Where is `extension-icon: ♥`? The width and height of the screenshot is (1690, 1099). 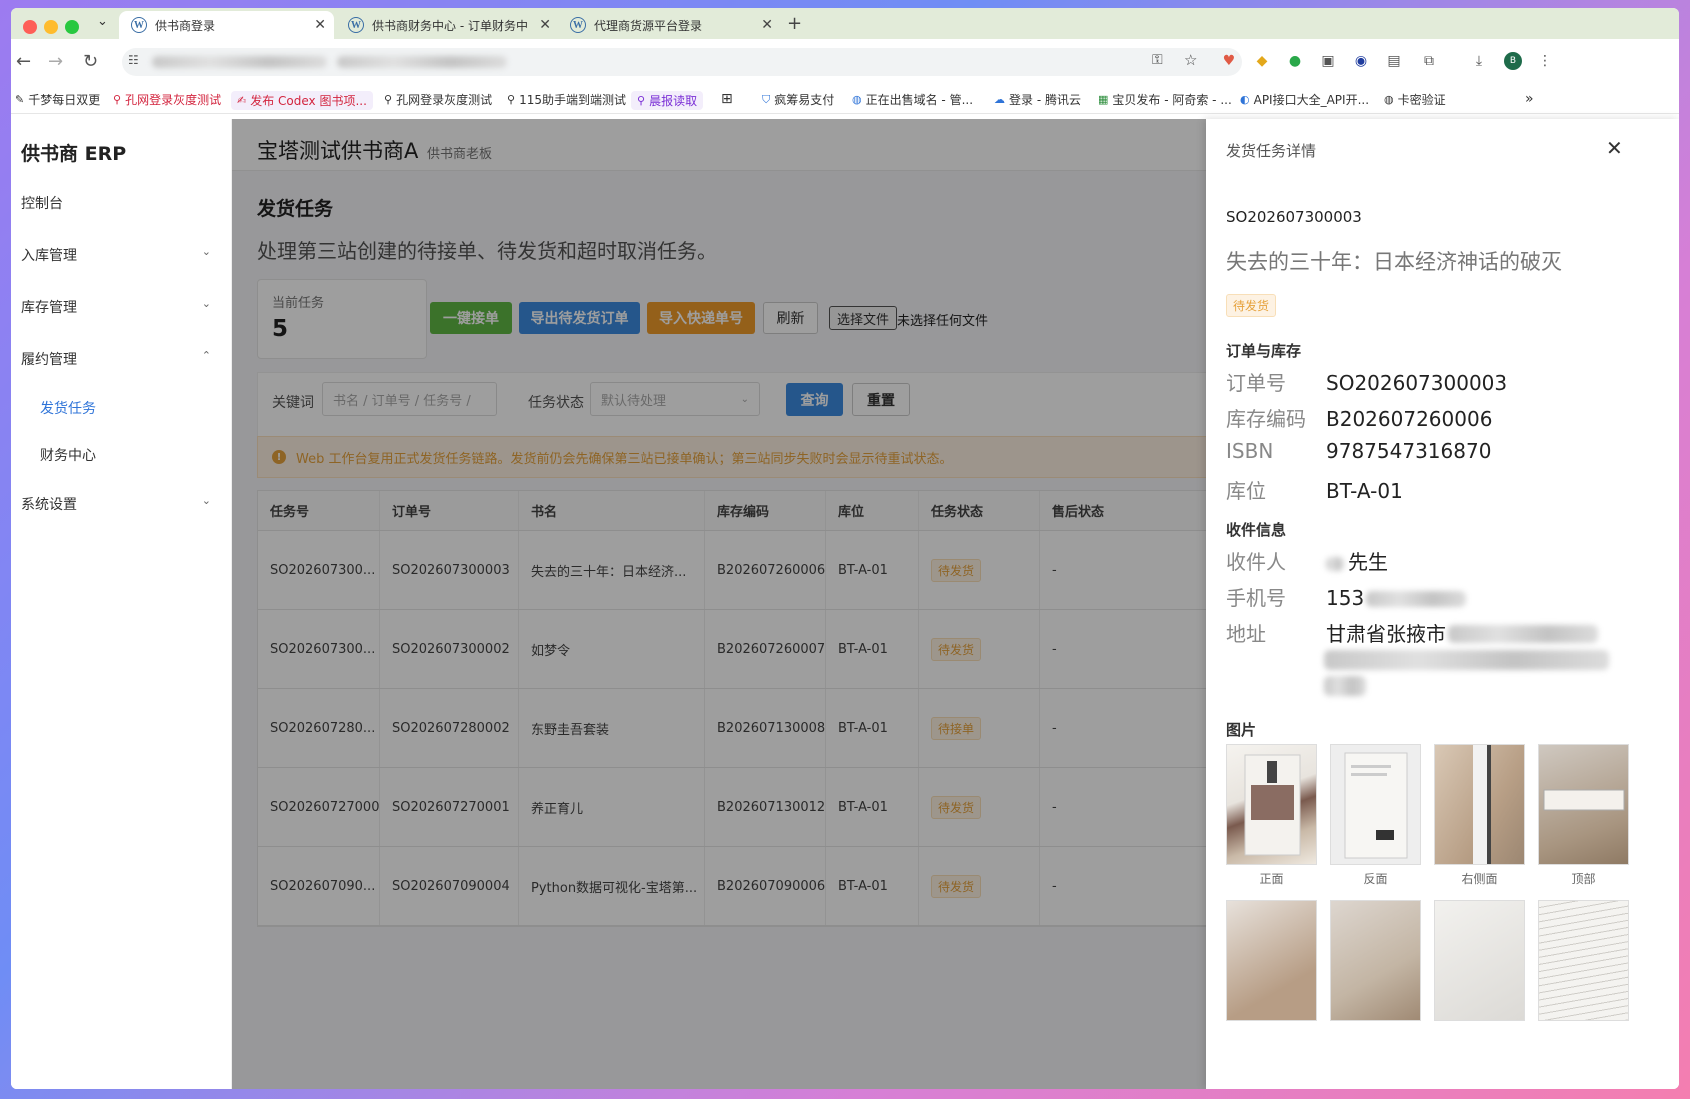 extension-icon: ♥ is located at coordinates (1229, 61).